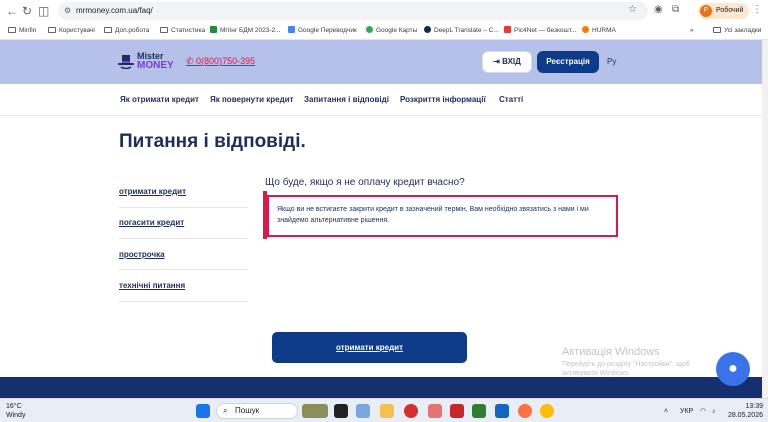  What do you see at coordinates (220, 61) in the screenshot?
I see `phone-link: ✆ 0(800)750-395` at bounding box center [220, 61].